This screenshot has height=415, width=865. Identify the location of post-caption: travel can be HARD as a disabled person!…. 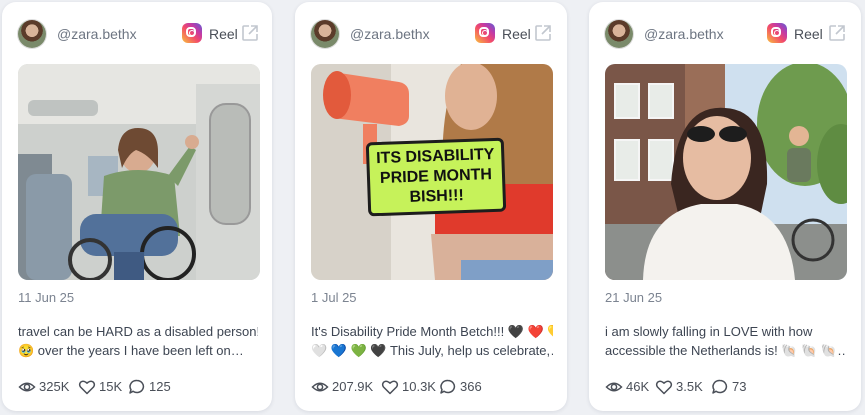
(138, 341).